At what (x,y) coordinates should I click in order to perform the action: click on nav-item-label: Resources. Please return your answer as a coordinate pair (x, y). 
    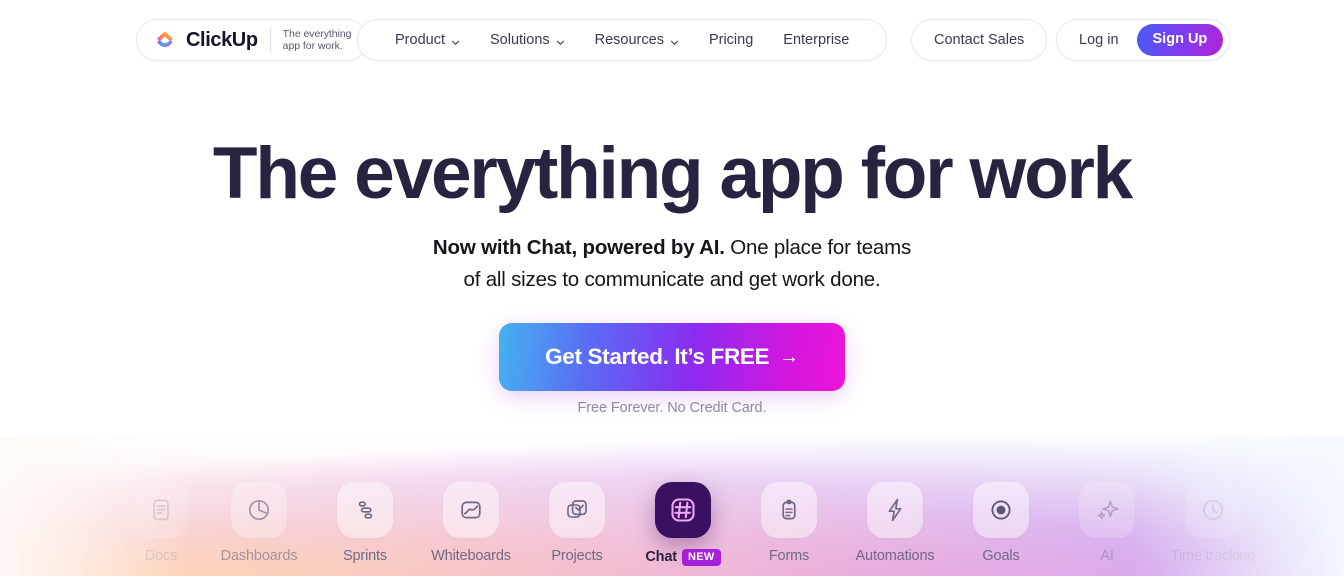
    Looking at the image, I should click on (629, 39).